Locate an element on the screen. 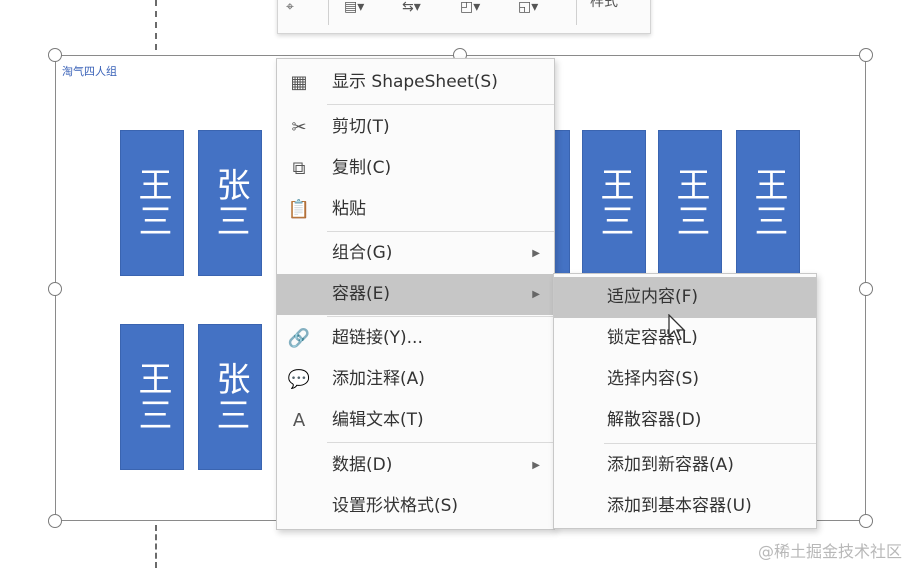  submenu-item-add-to-new-container: 添加到新容器(A) is located at coordinates (685, 465).